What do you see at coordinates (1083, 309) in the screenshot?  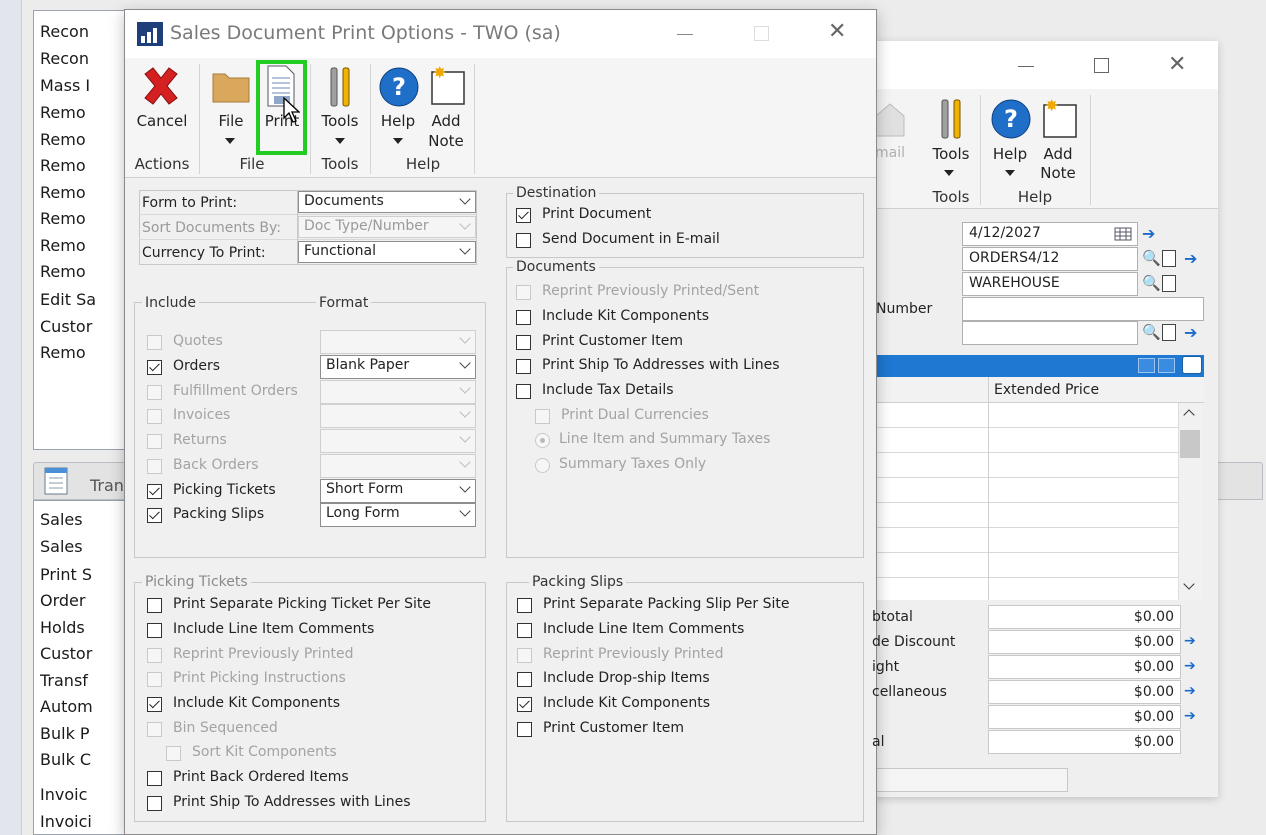 I see `number-field` at bounding box center [1083, 309].